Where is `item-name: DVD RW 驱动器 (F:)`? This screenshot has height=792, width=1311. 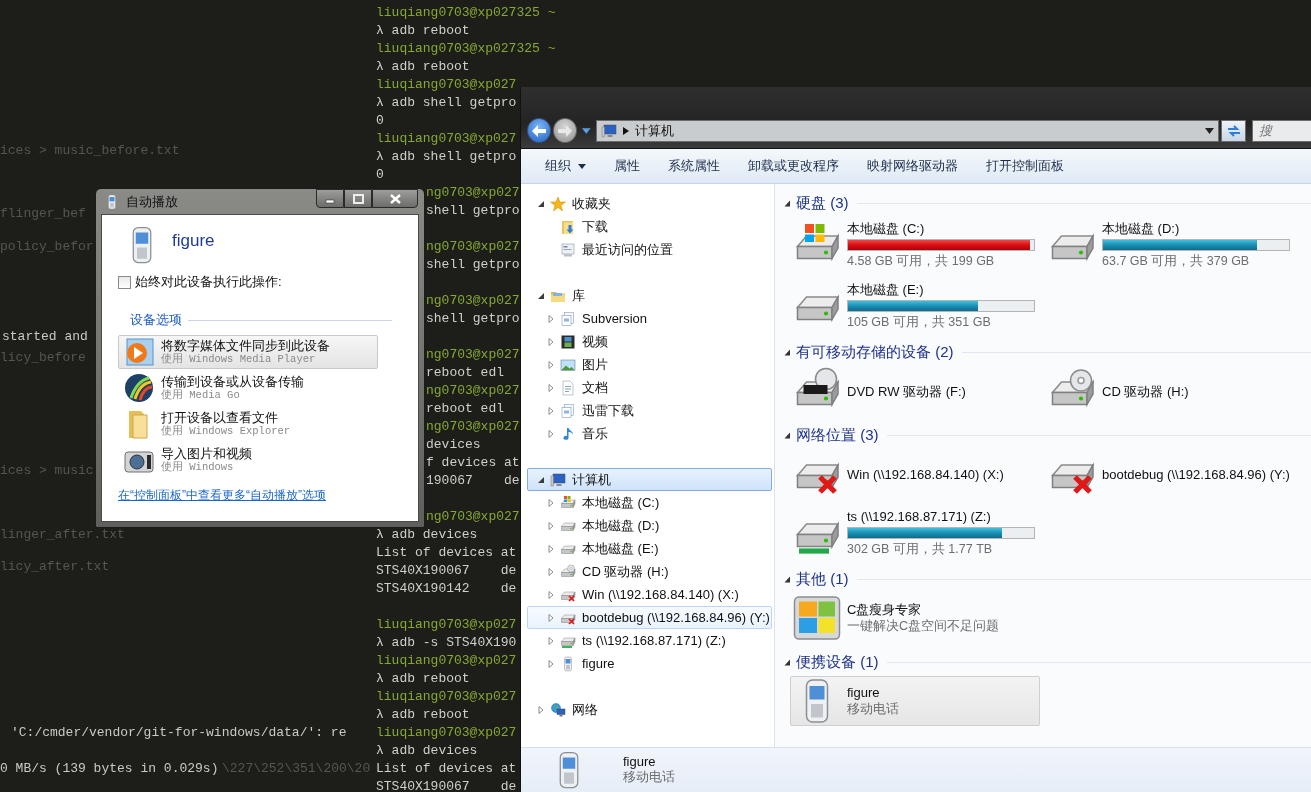
item-name: DVD RW 驱动器 (F:) is located at coordinates (907, 391).